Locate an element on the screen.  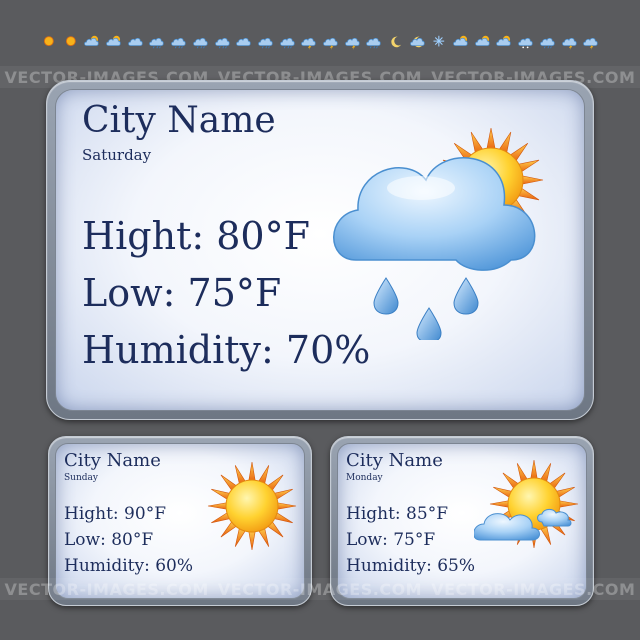
weather-icon-strip is located at coordinates (320, 42).